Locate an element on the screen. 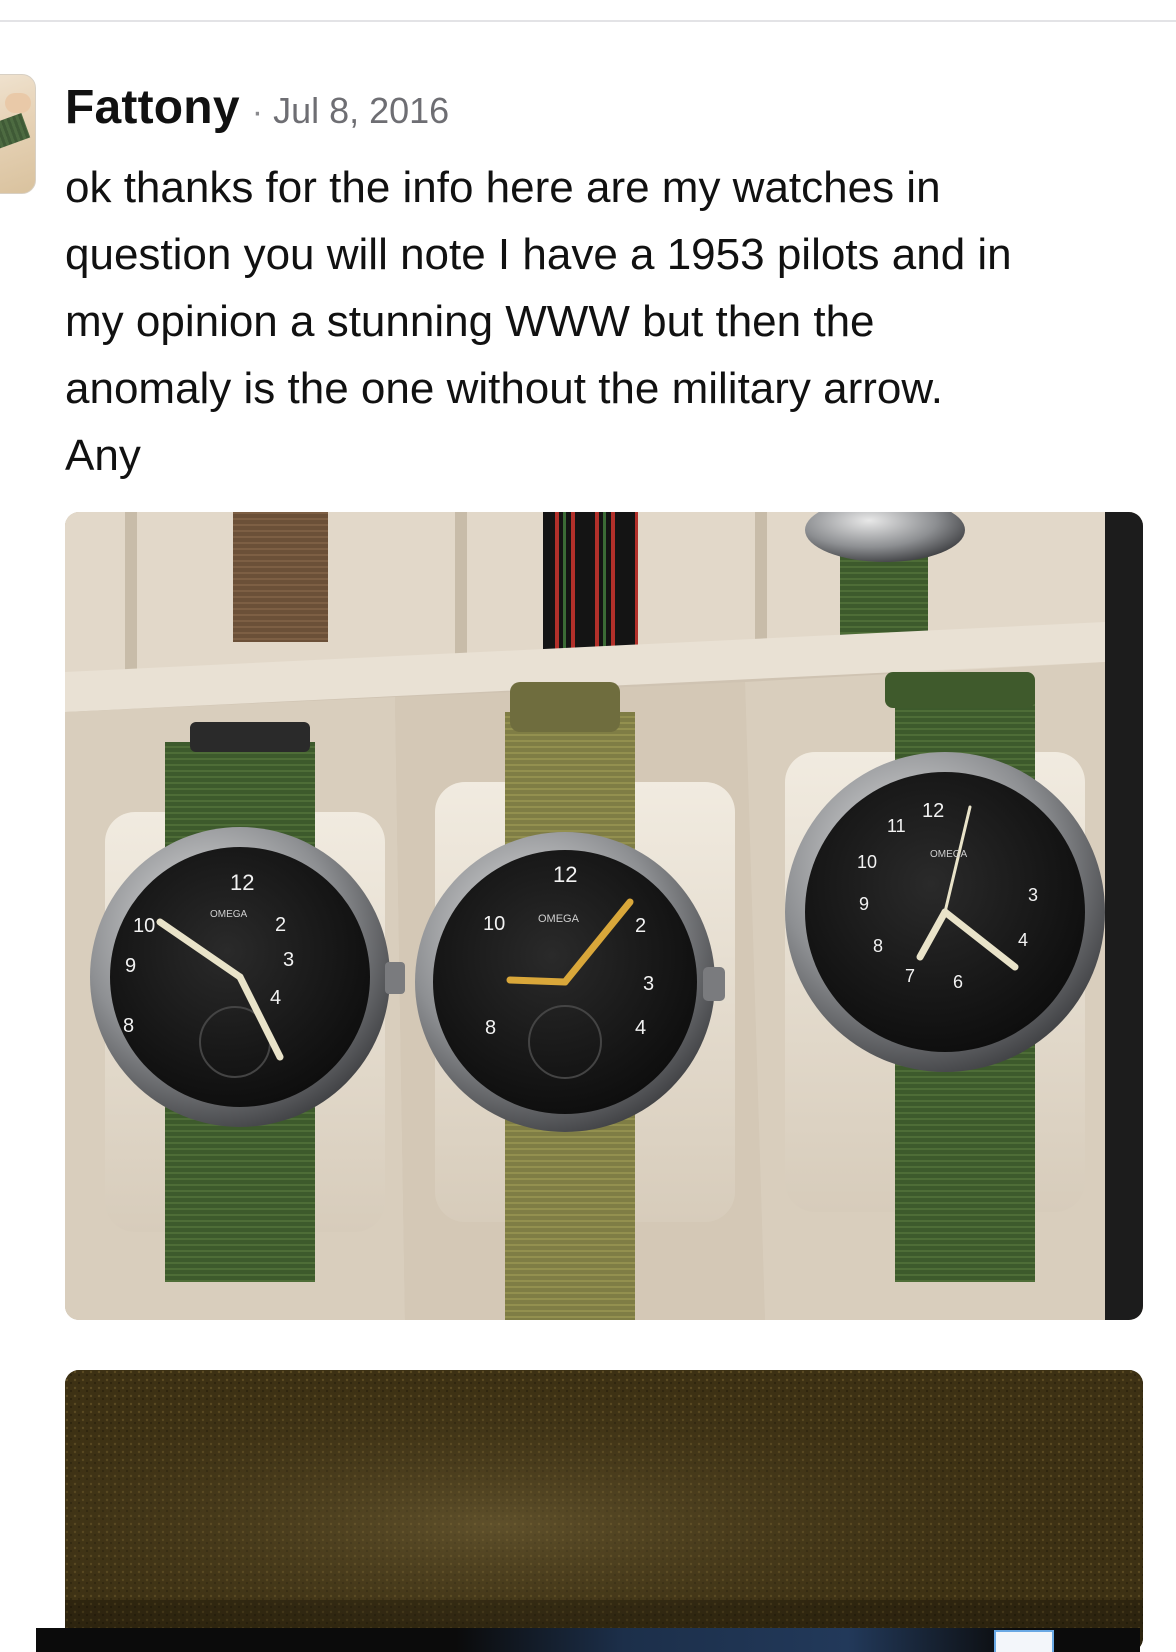 This screenshot has width=1176, height=1652. author-avatar is located at coordinates (18, 134).